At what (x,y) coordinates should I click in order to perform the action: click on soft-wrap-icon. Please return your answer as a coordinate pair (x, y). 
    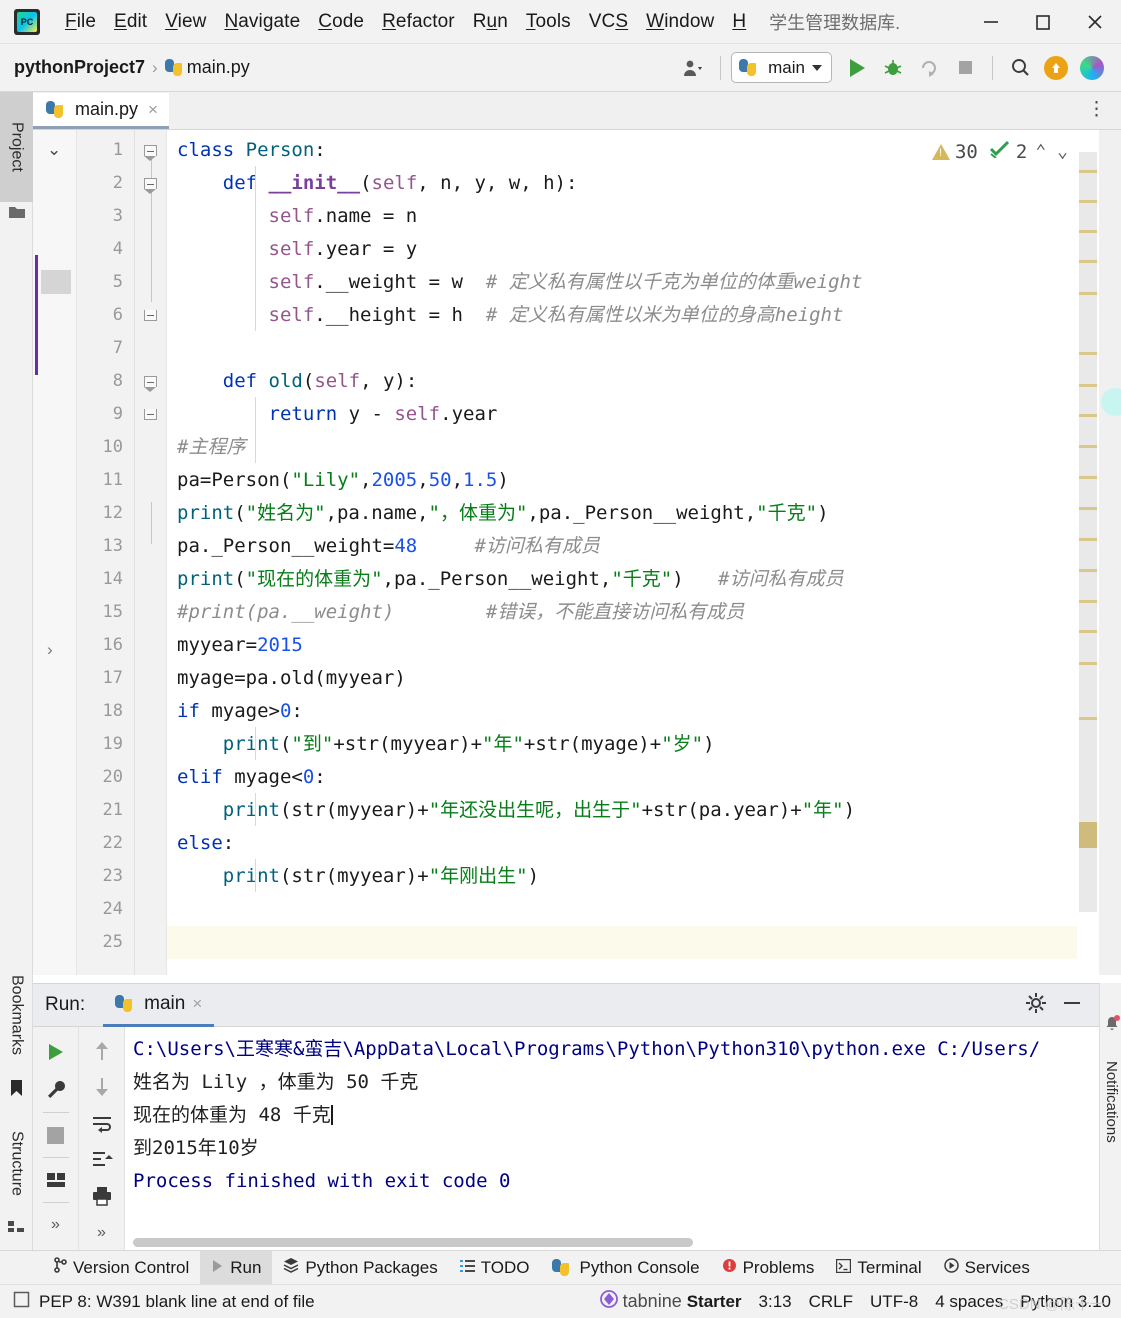
    Looking at the image, I should click on (102, 1124).